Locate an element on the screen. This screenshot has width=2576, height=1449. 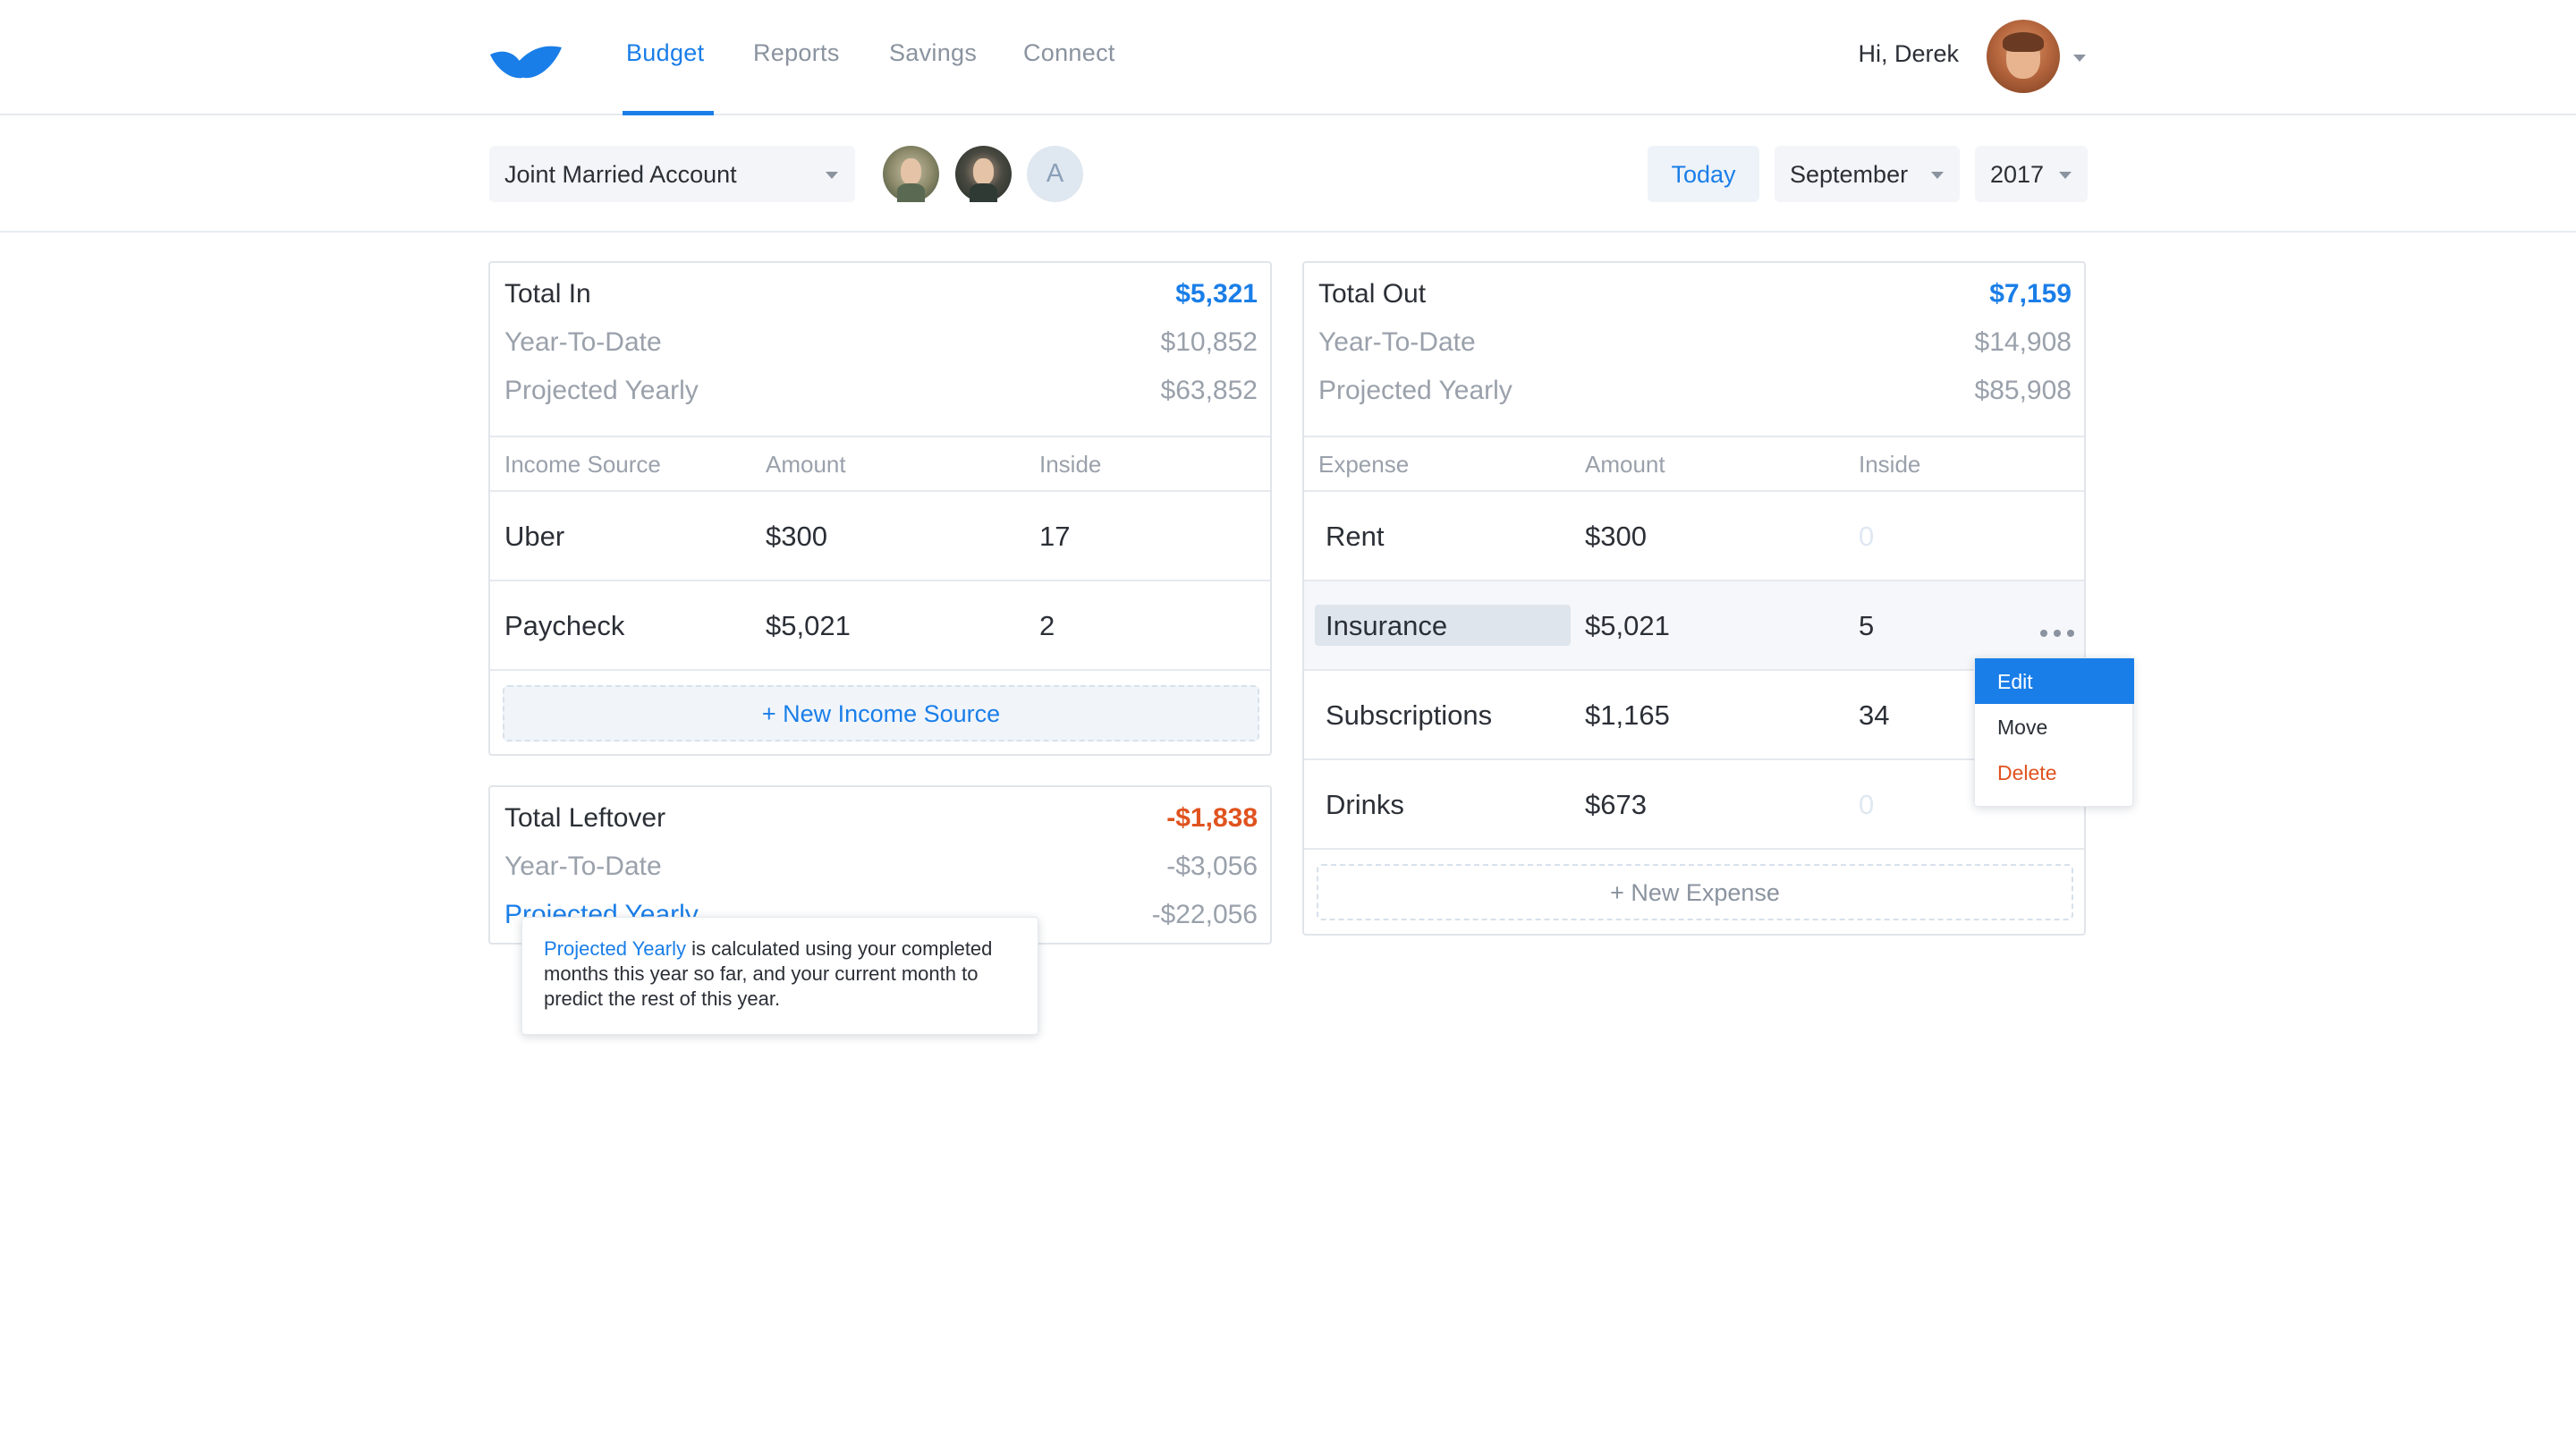
income-ytd-label: Year-To-Date is located at coordinates (583, 342).